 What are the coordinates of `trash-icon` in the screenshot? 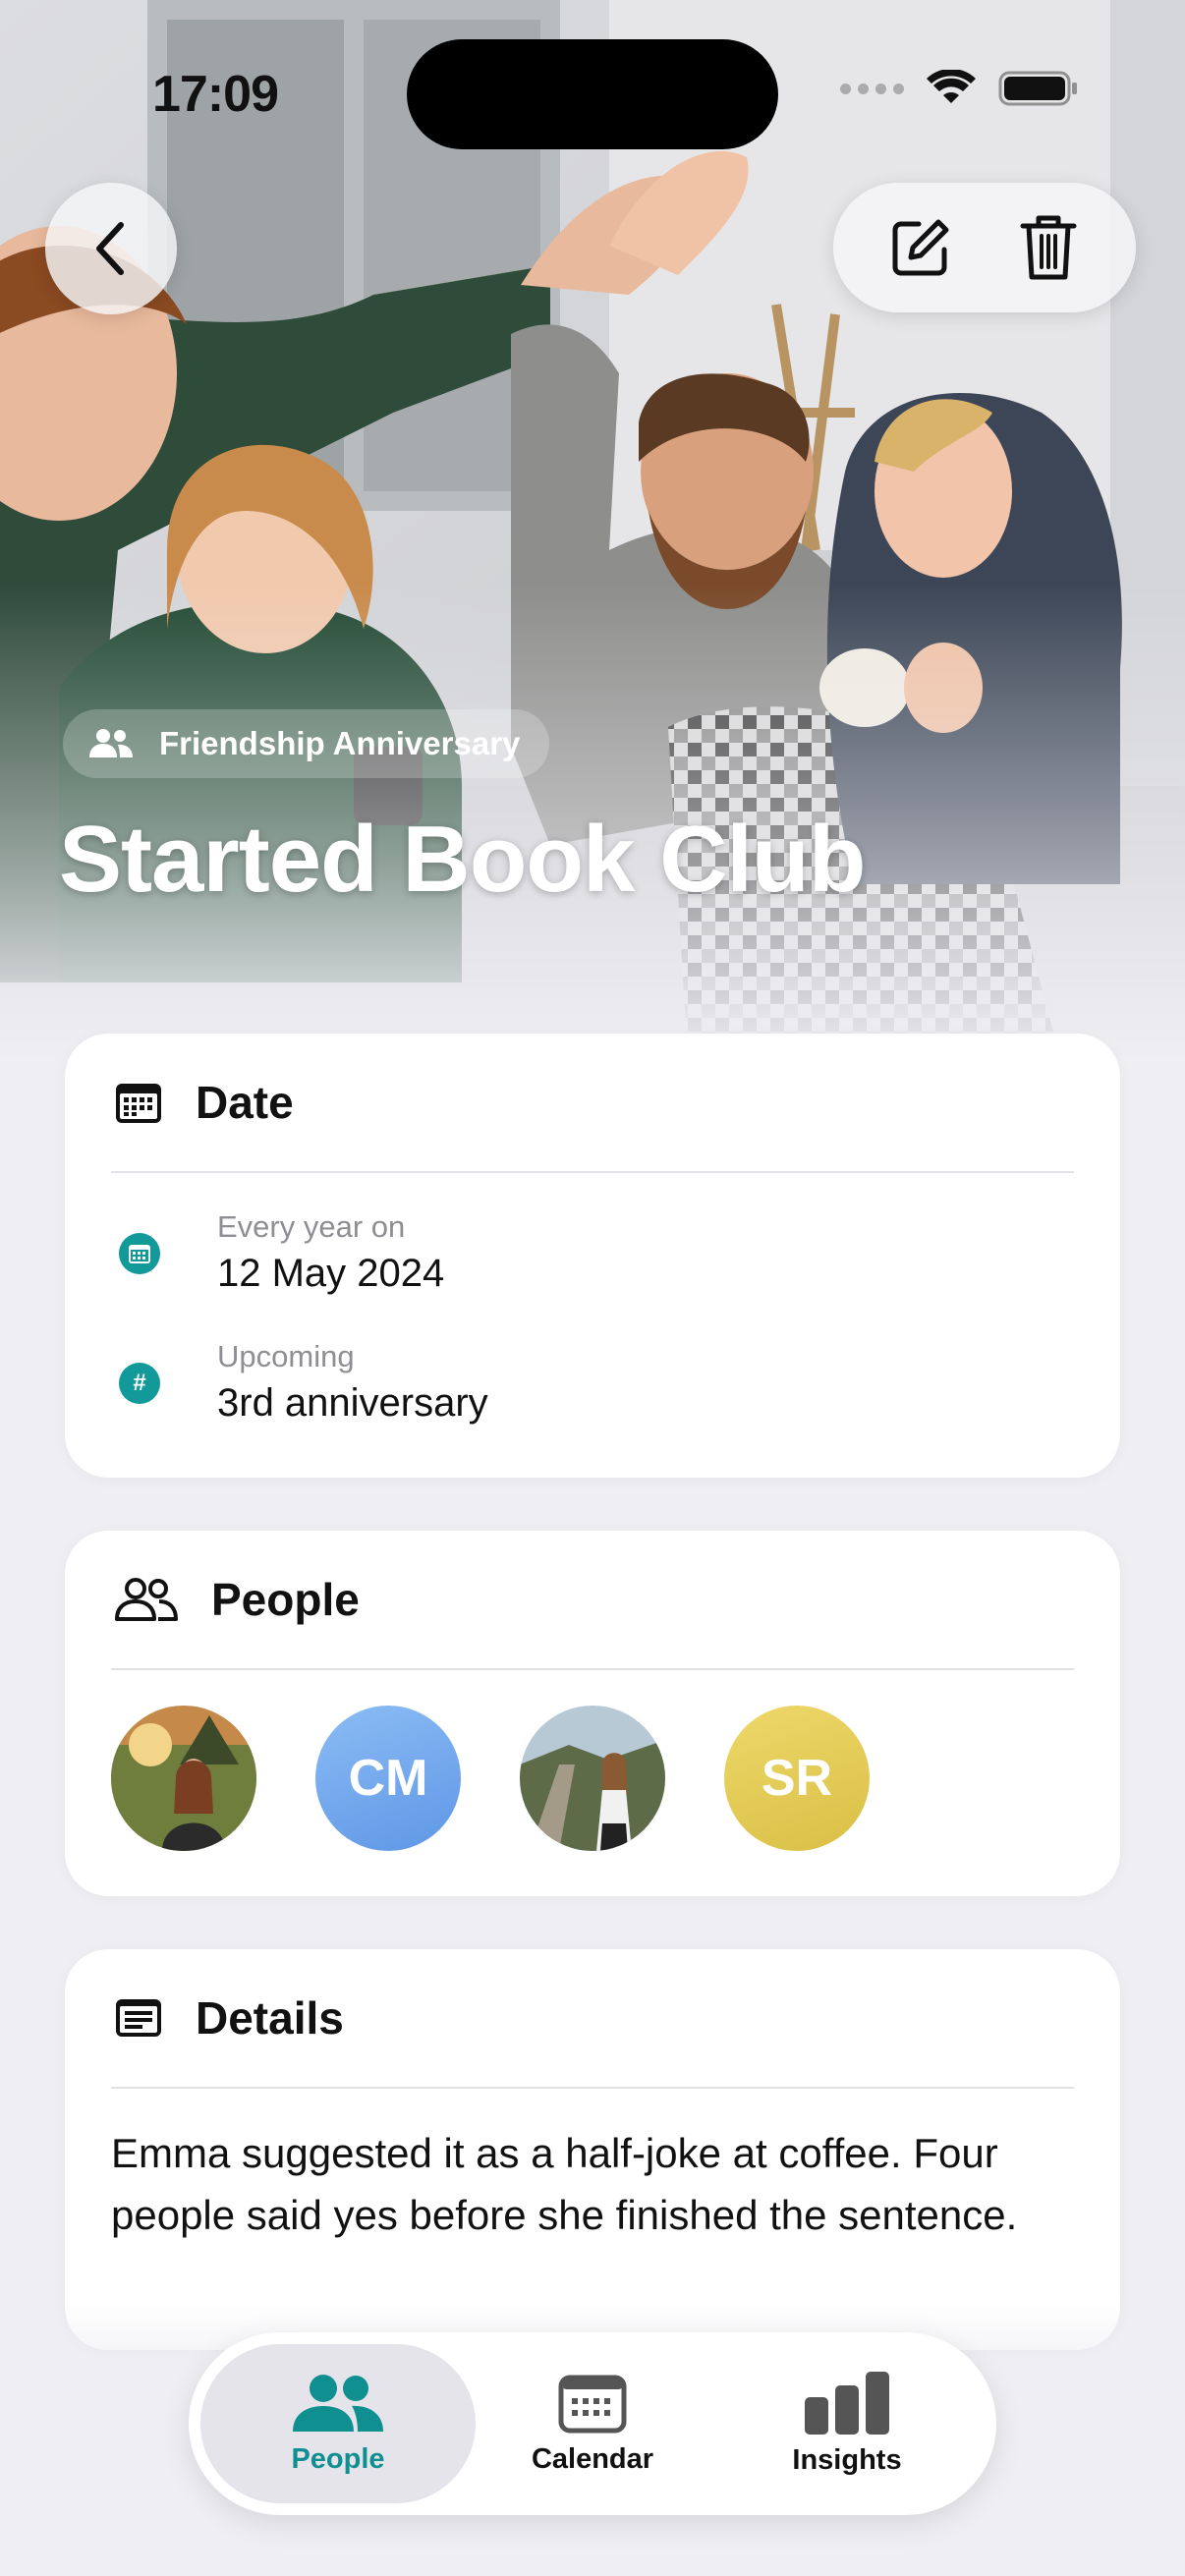 It's located at (1049, 247).